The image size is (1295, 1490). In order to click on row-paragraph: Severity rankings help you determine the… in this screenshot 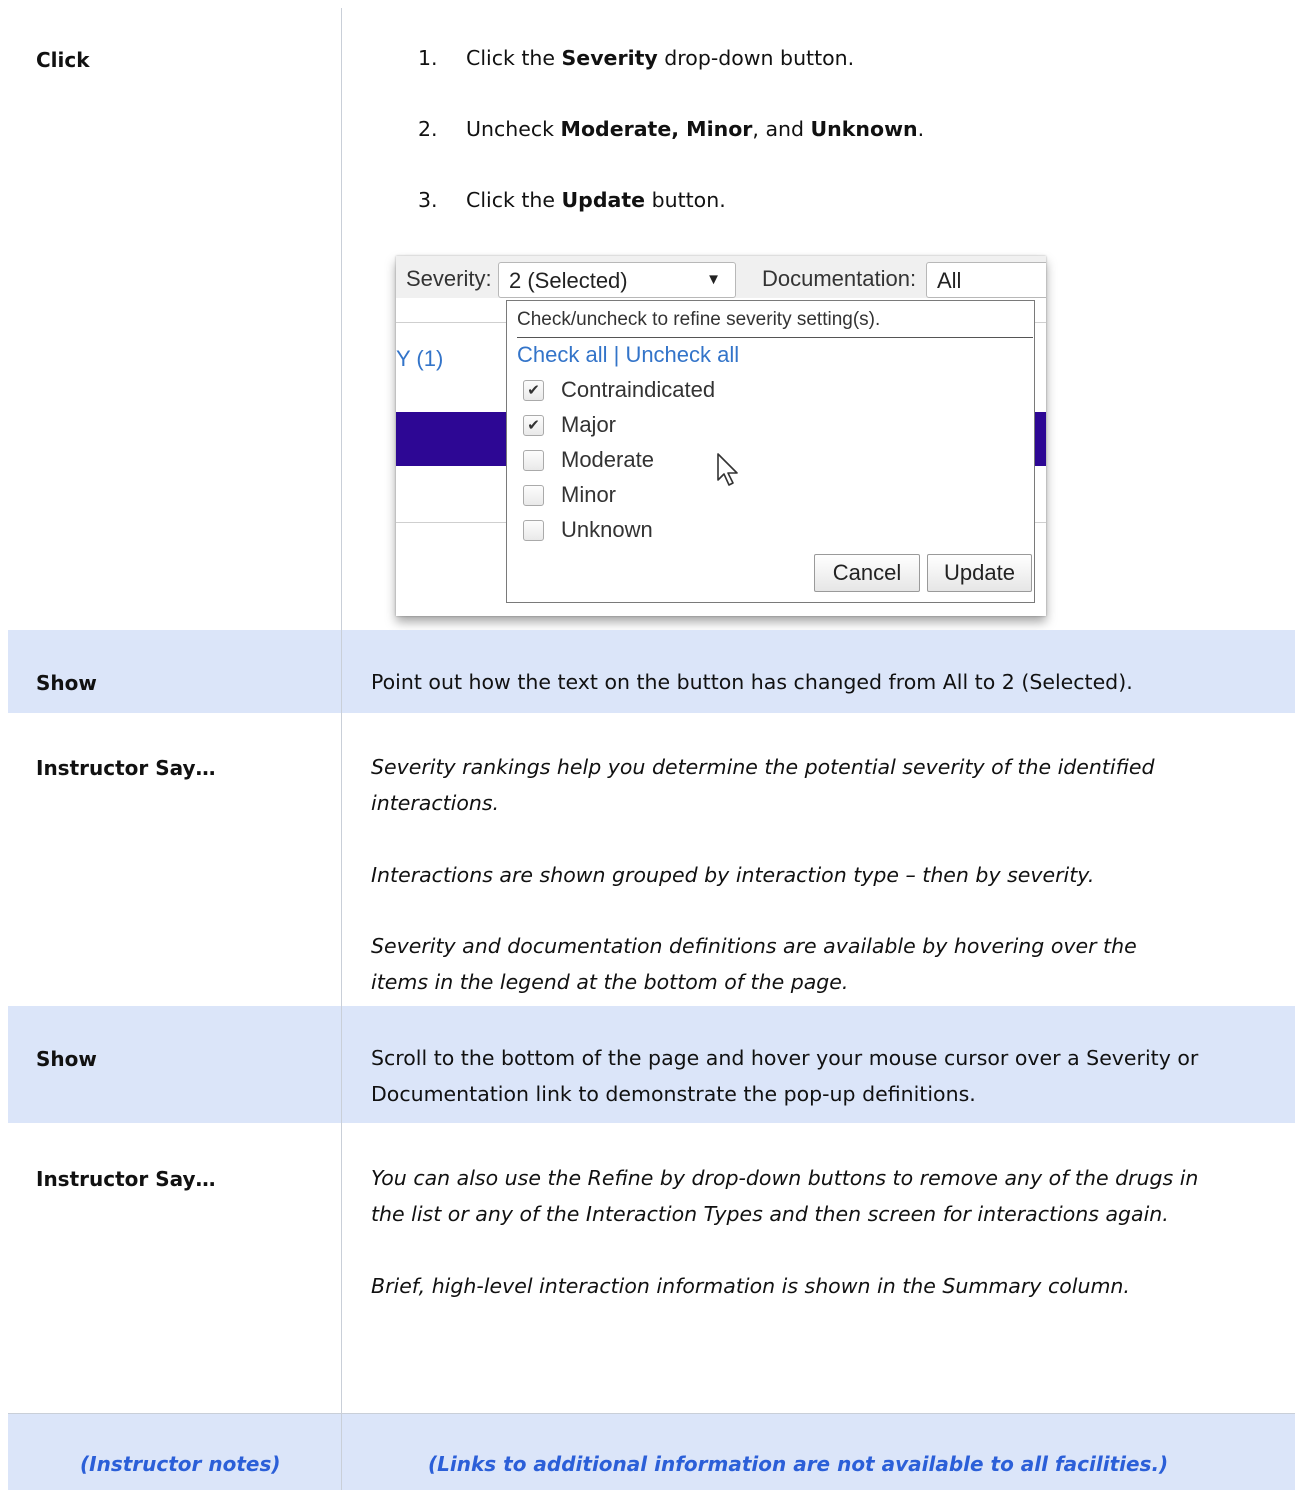, I will do `click(811, 785)`.